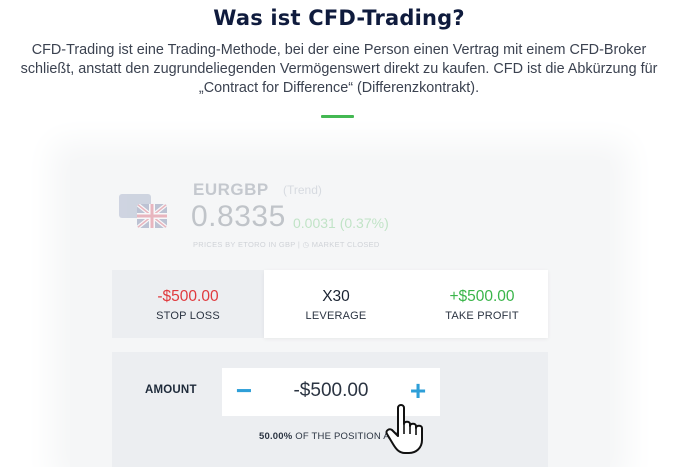 This screenshot has height=467, width=678. I want to click on leverage-tab: X30 LEVERAGE, so click(335, 304).